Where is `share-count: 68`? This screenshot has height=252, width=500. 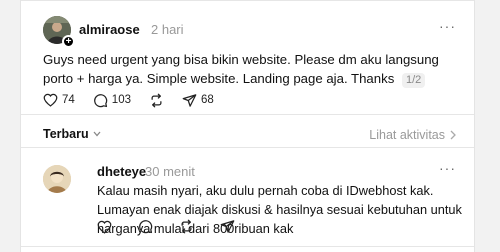 share-count: 68 is located at coordinates (207, 100).